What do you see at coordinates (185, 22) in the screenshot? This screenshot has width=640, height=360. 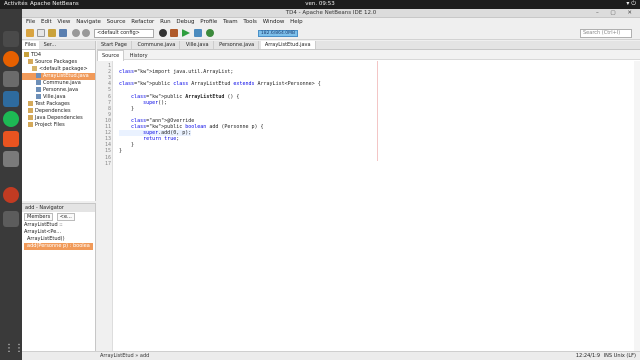 I see `menu-debug: Debug` at bounding box center [185, 22].